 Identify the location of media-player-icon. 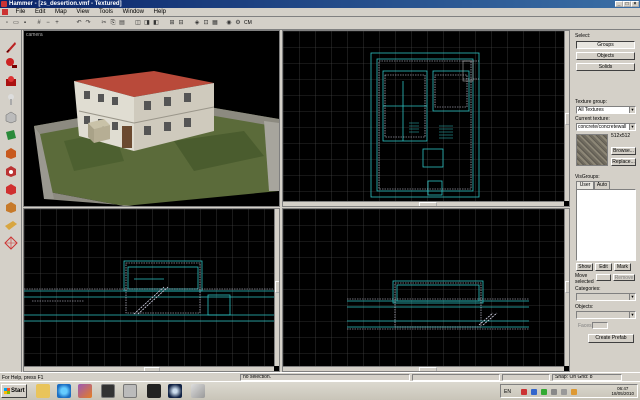
(85, 391).